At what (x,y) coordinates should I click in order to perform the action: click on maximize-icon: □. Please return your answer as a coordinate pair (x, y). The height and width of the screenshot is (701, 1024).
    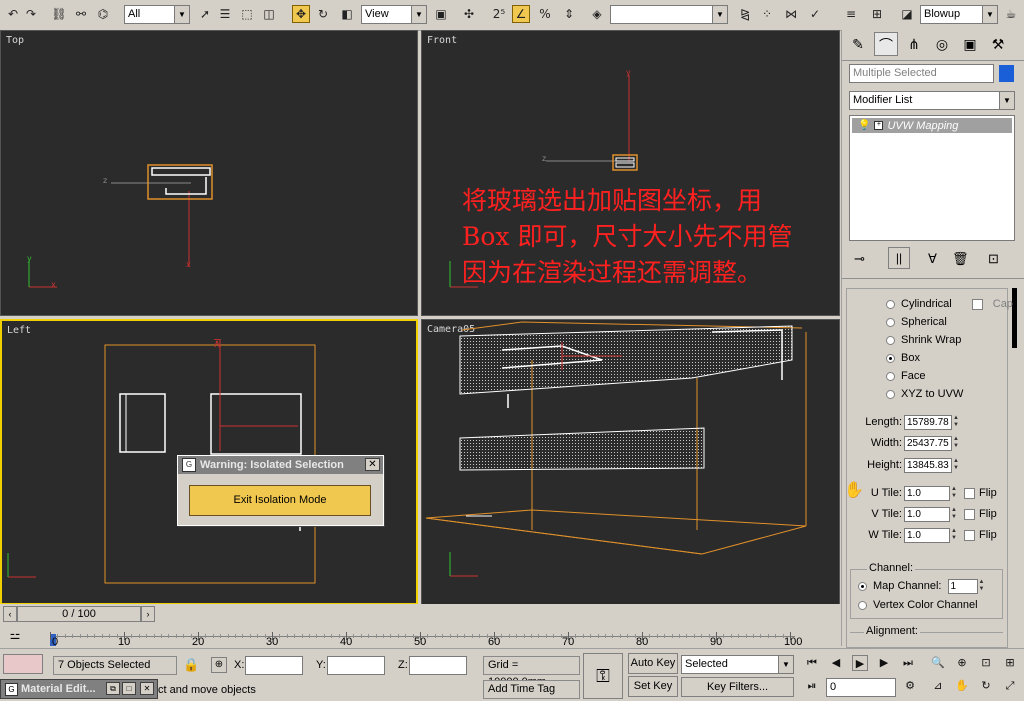
    Looking at the image, I should click on (129, 688).